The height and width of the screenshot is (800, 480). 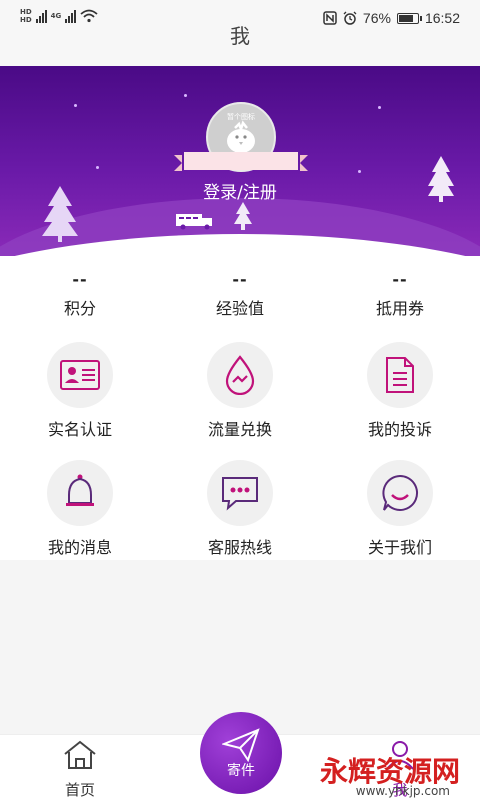 What do you see at coordinates (239, 429) in the screenshot?
I see `menu-label: 流量兑换` at bounding box center [239, 429].